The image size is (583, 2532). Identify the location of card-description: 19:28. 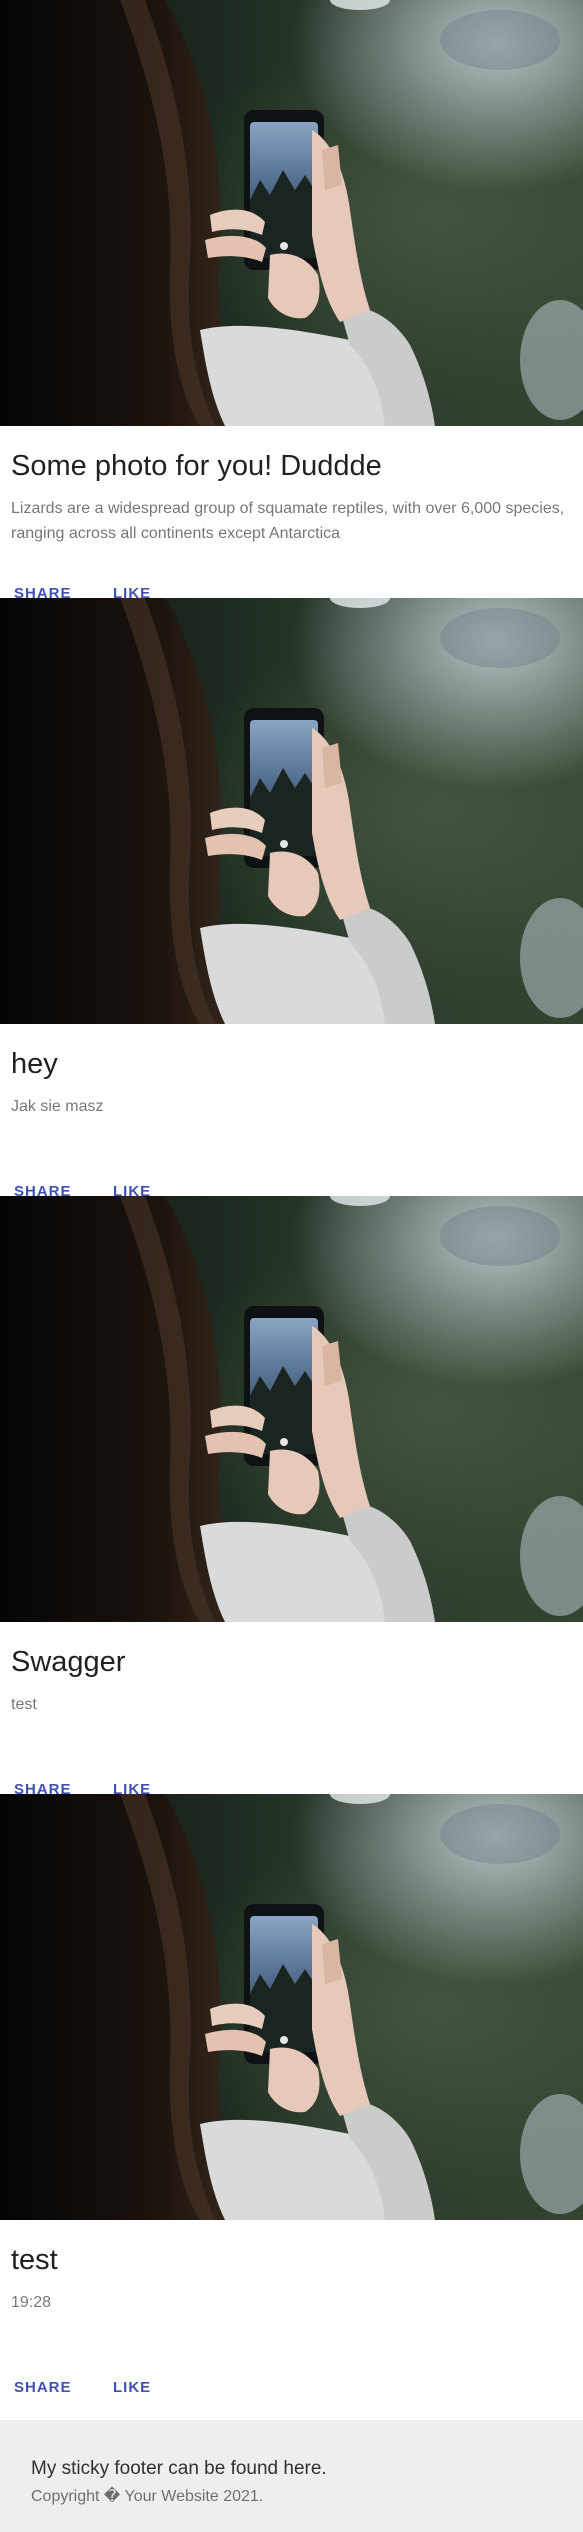
(31, 2302).